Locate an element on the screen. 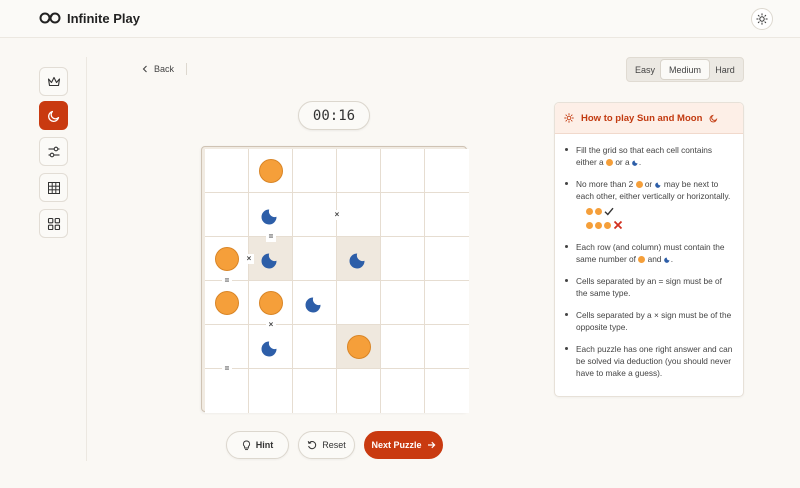  back-separator is located at coordinates (186, 69).